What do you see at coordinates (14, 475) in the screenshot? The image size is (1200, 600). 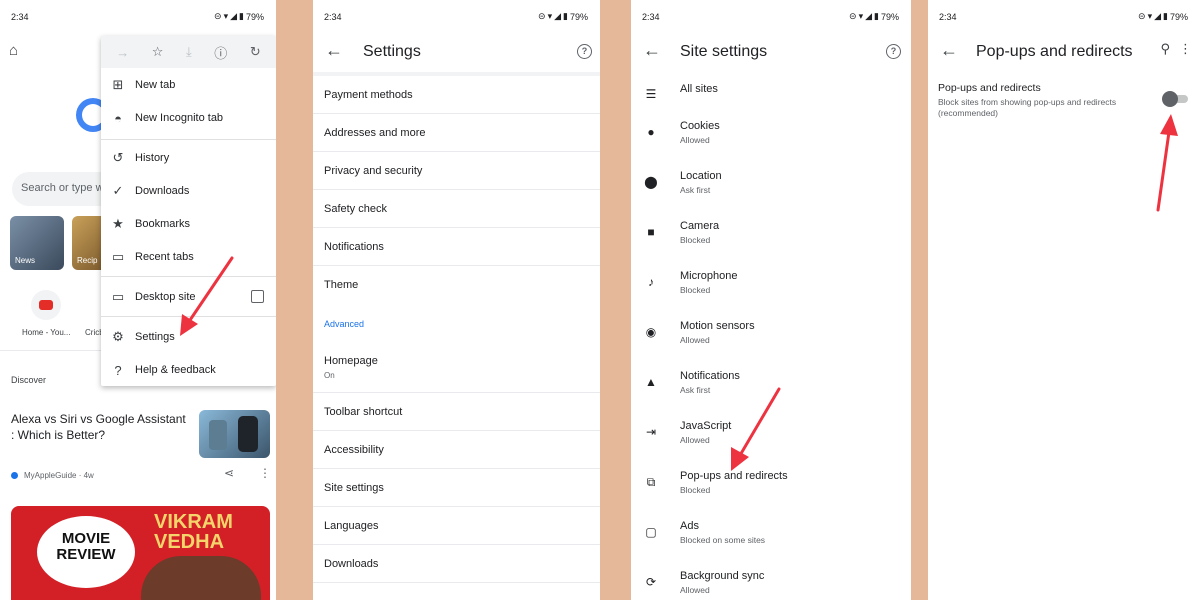 I see `source-logo-icon` at bounding box center [14, 475].